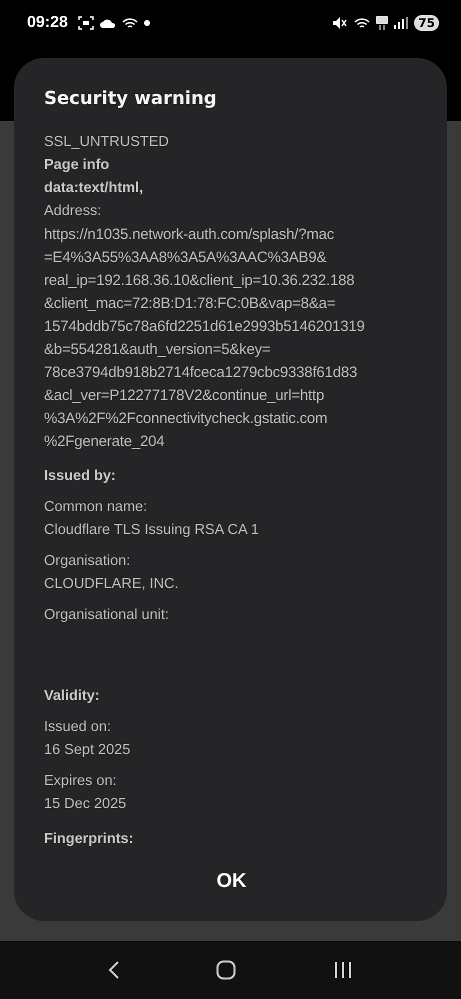  What do you see at coordinates (152, 530) in the screenshot?
I see `field-value: Cloudflare TLS Issuing RSA CA 1` at bounding box center [152, 530].